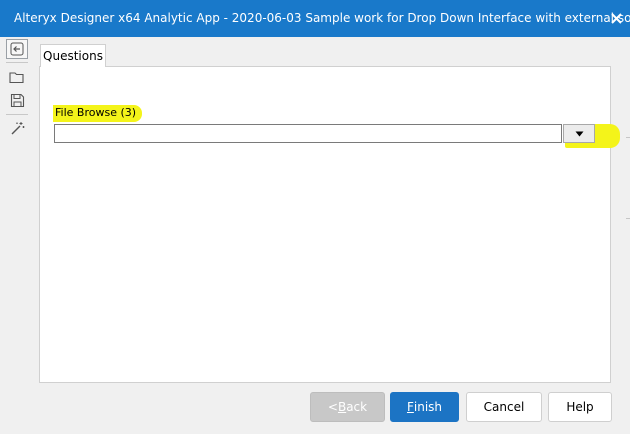  What do you see at coordinates (17, 235) in the screenshot?
I see `left-toolbar` at bounding box center [17, 235].